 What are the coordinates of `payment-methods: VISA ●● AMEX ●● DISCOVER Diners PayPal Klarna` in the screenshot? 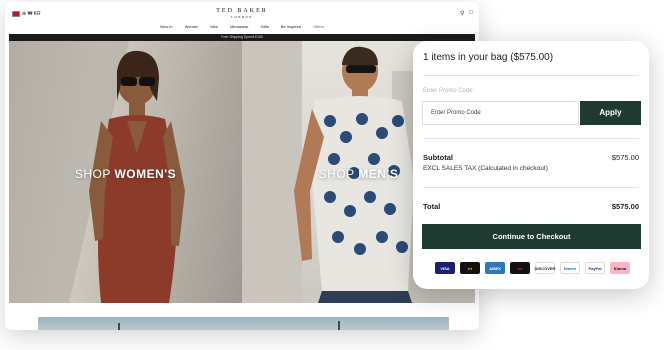 It's located at (532, 268).